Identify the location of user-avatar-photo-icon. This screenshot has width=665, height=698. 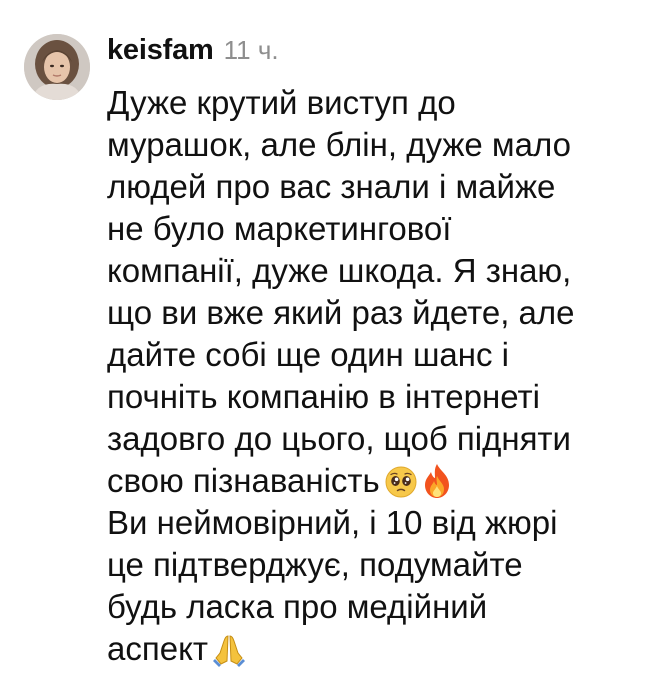
(57, 67).